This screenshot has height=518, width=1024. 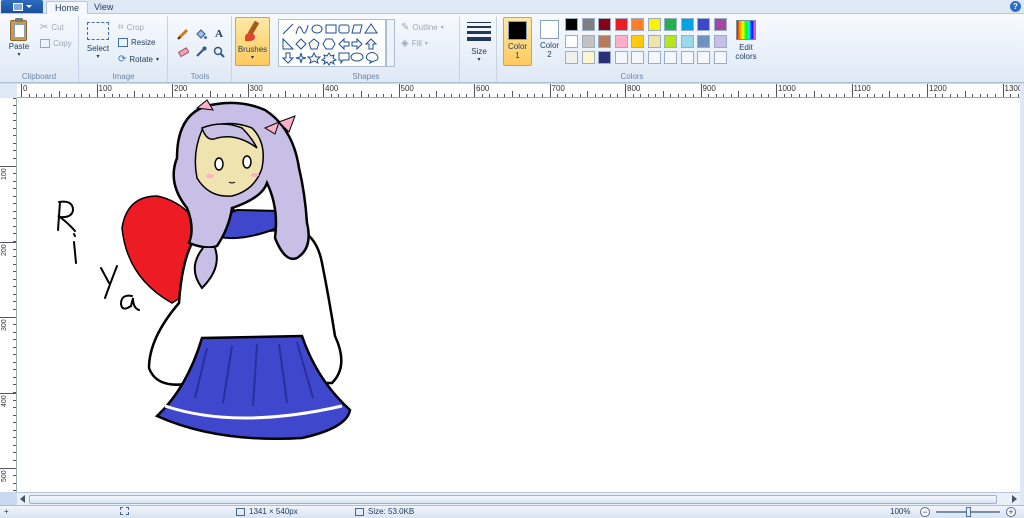 What do you see at coordinates (252, 49) in the screenshot?
I see `brushes-label: Brushes` at bounding box center [252, 49].